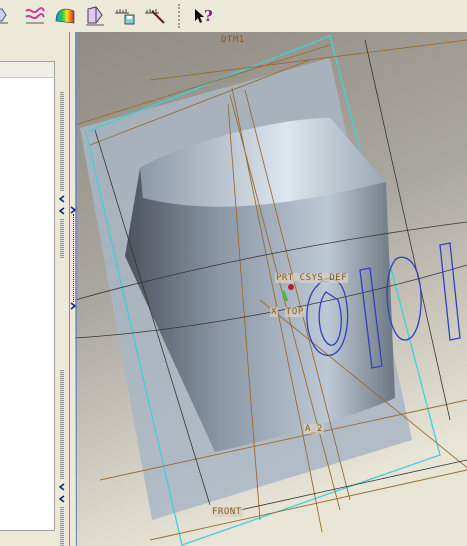 The width and height of the screenshot is (467, 546). I want to click on context-help-button: ?, so click(203, 16).